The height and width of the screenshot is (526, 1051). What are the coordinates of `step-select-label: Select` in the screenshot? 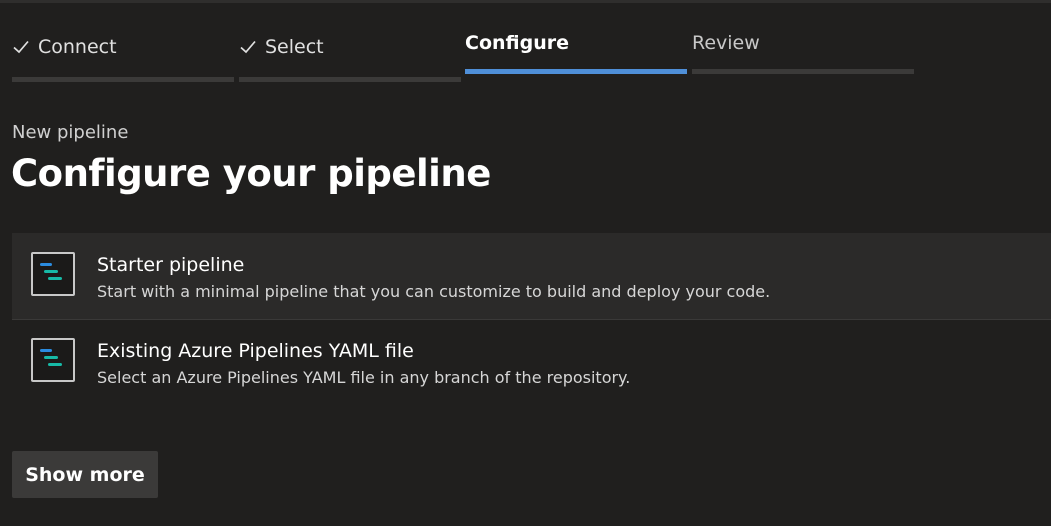 It's located at (294, 47).